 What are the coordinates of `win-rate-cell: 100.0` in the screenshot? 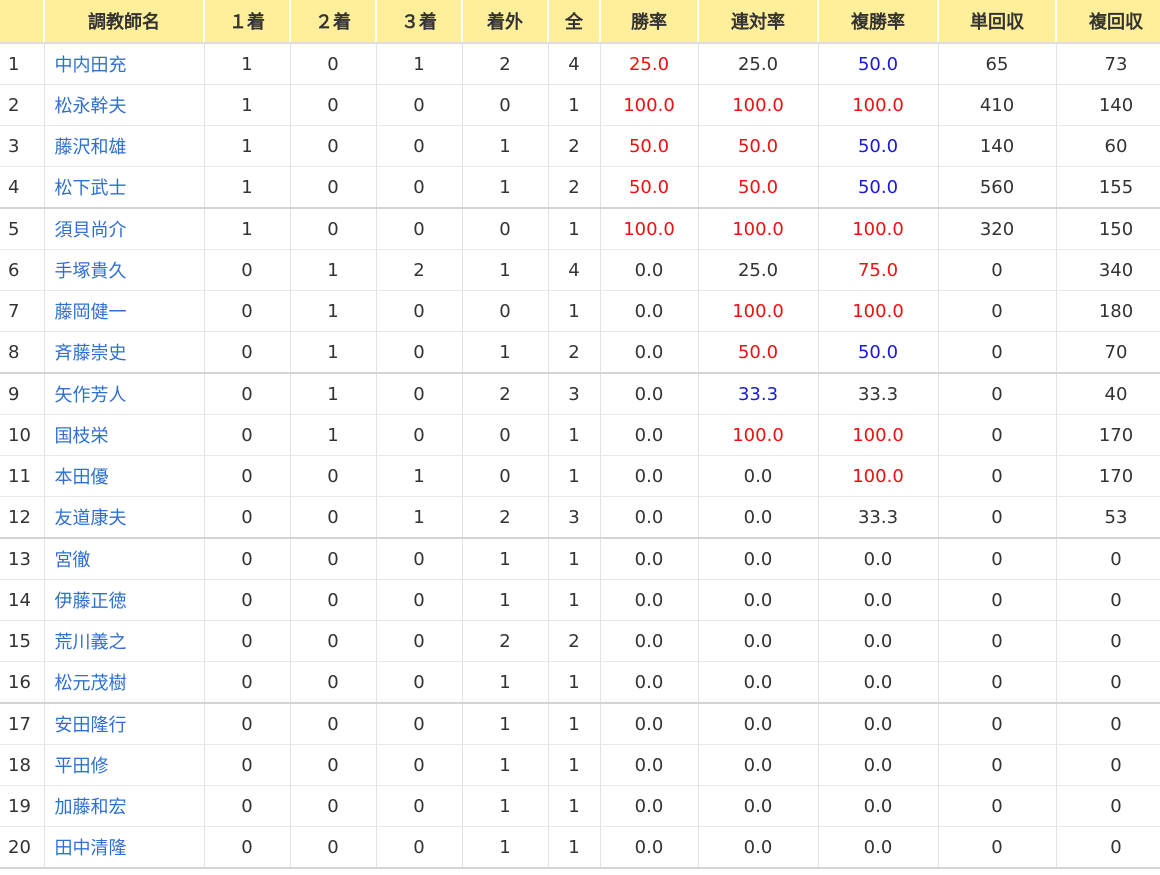 It's located at (649, 229).